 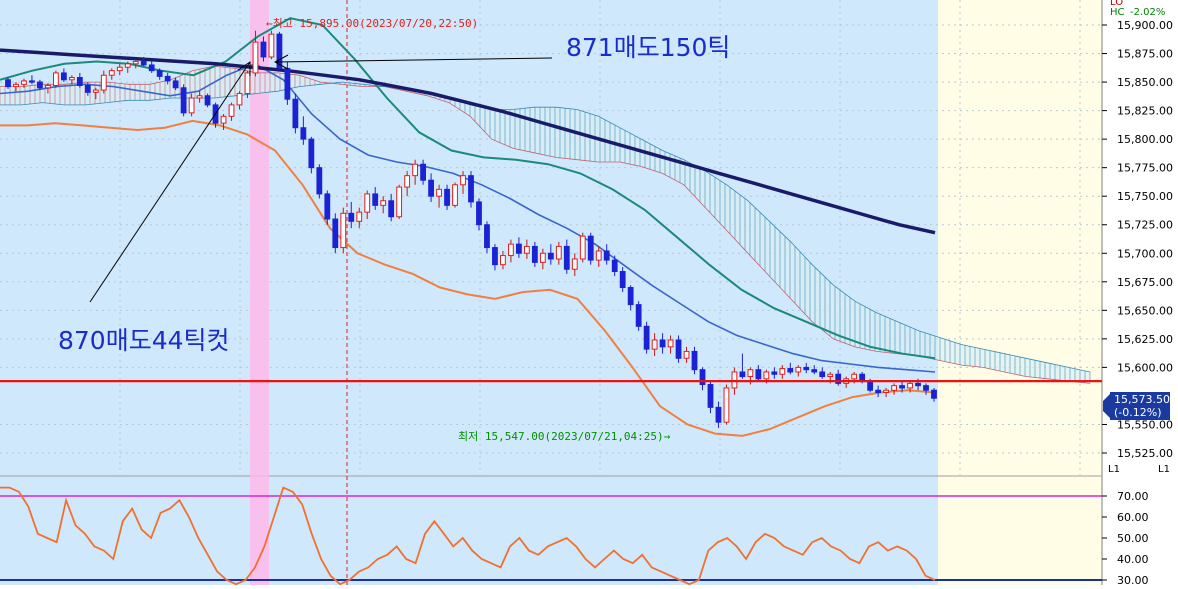 What do you see at coordinates (1164, 469) in the screenshot?
I see `axis-small-label-2: L1` at bounding box center [1164, 469].